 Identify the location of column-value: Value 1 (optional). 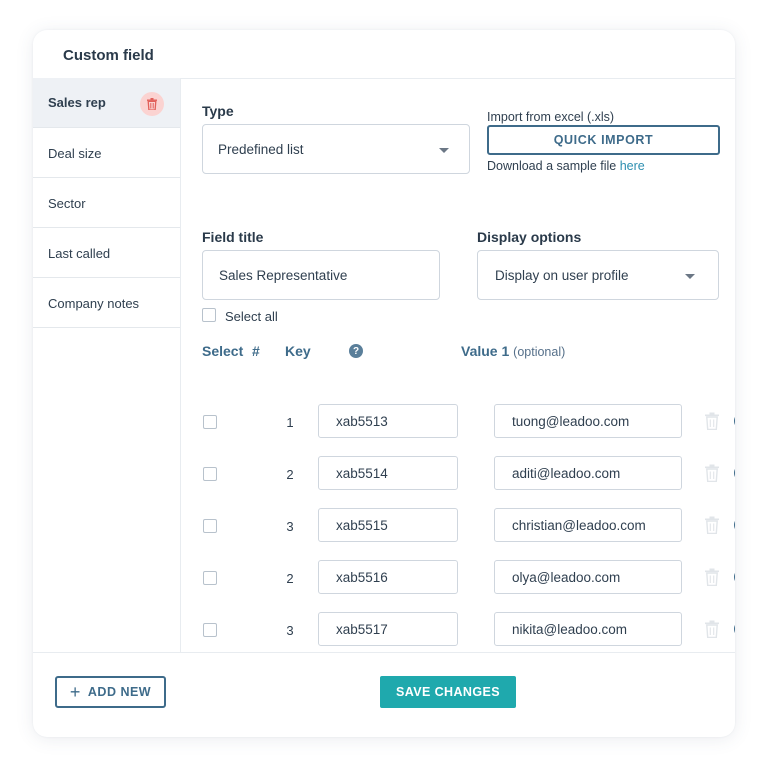
(513, 351).